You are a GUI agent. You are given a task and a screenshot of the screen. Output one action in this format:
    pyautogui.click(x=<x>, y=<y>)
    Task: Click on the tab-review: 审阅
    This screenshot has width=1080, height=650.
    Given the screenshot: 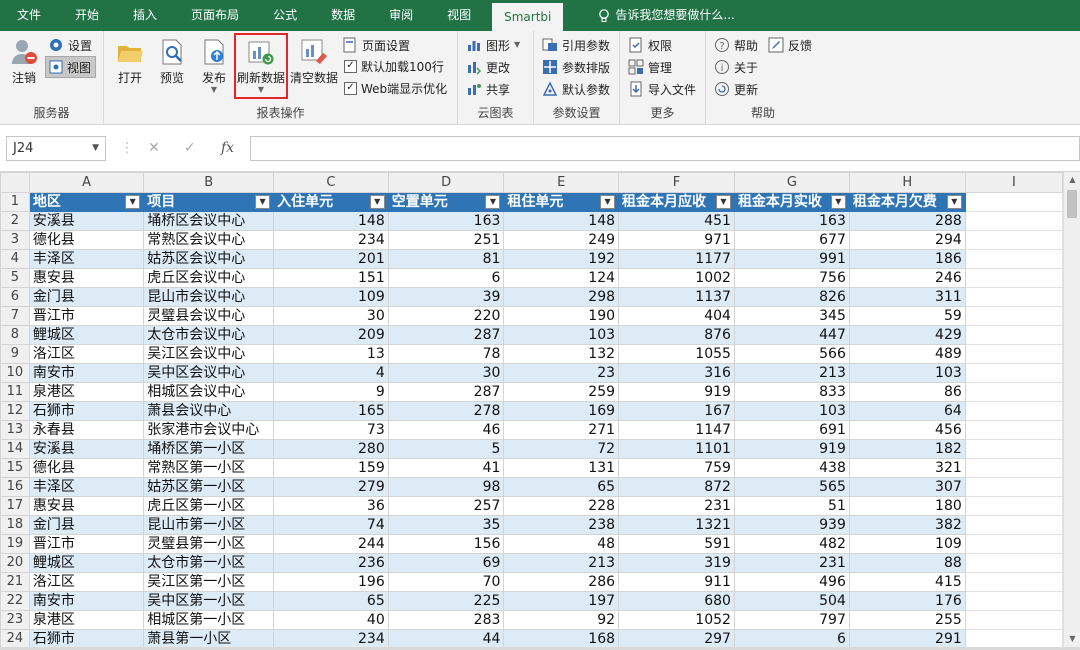 What is the action you would take?
    pyautogui.click(x=401, y=15)
    